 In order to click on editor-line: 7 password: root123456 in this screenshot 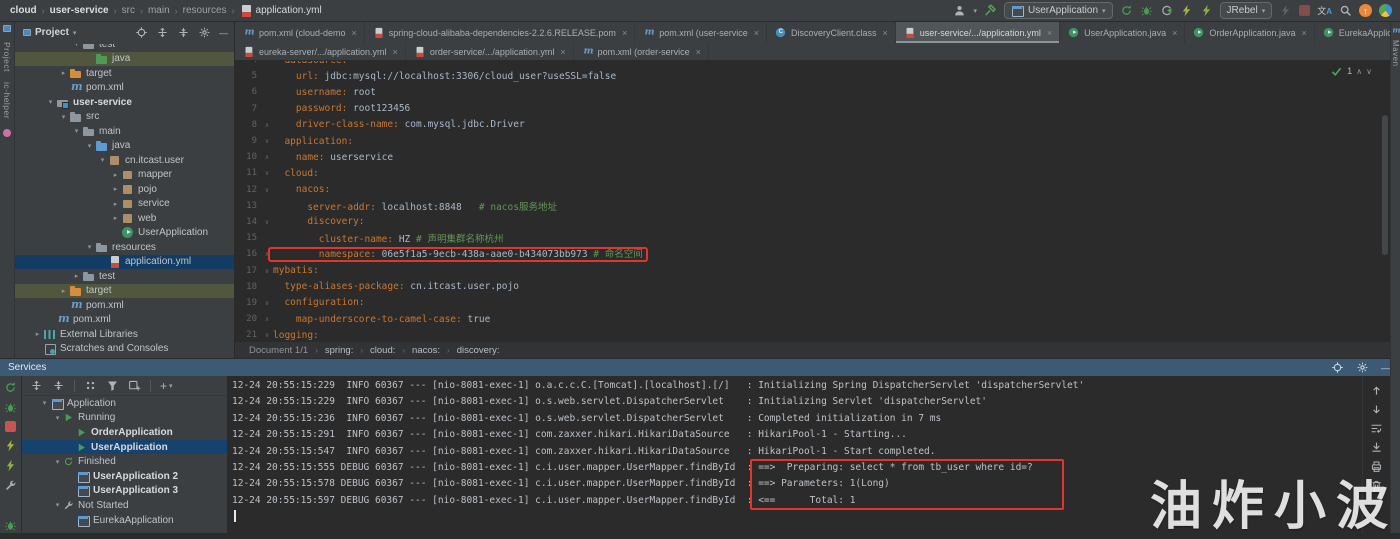, I will do `click(812, 109)`.